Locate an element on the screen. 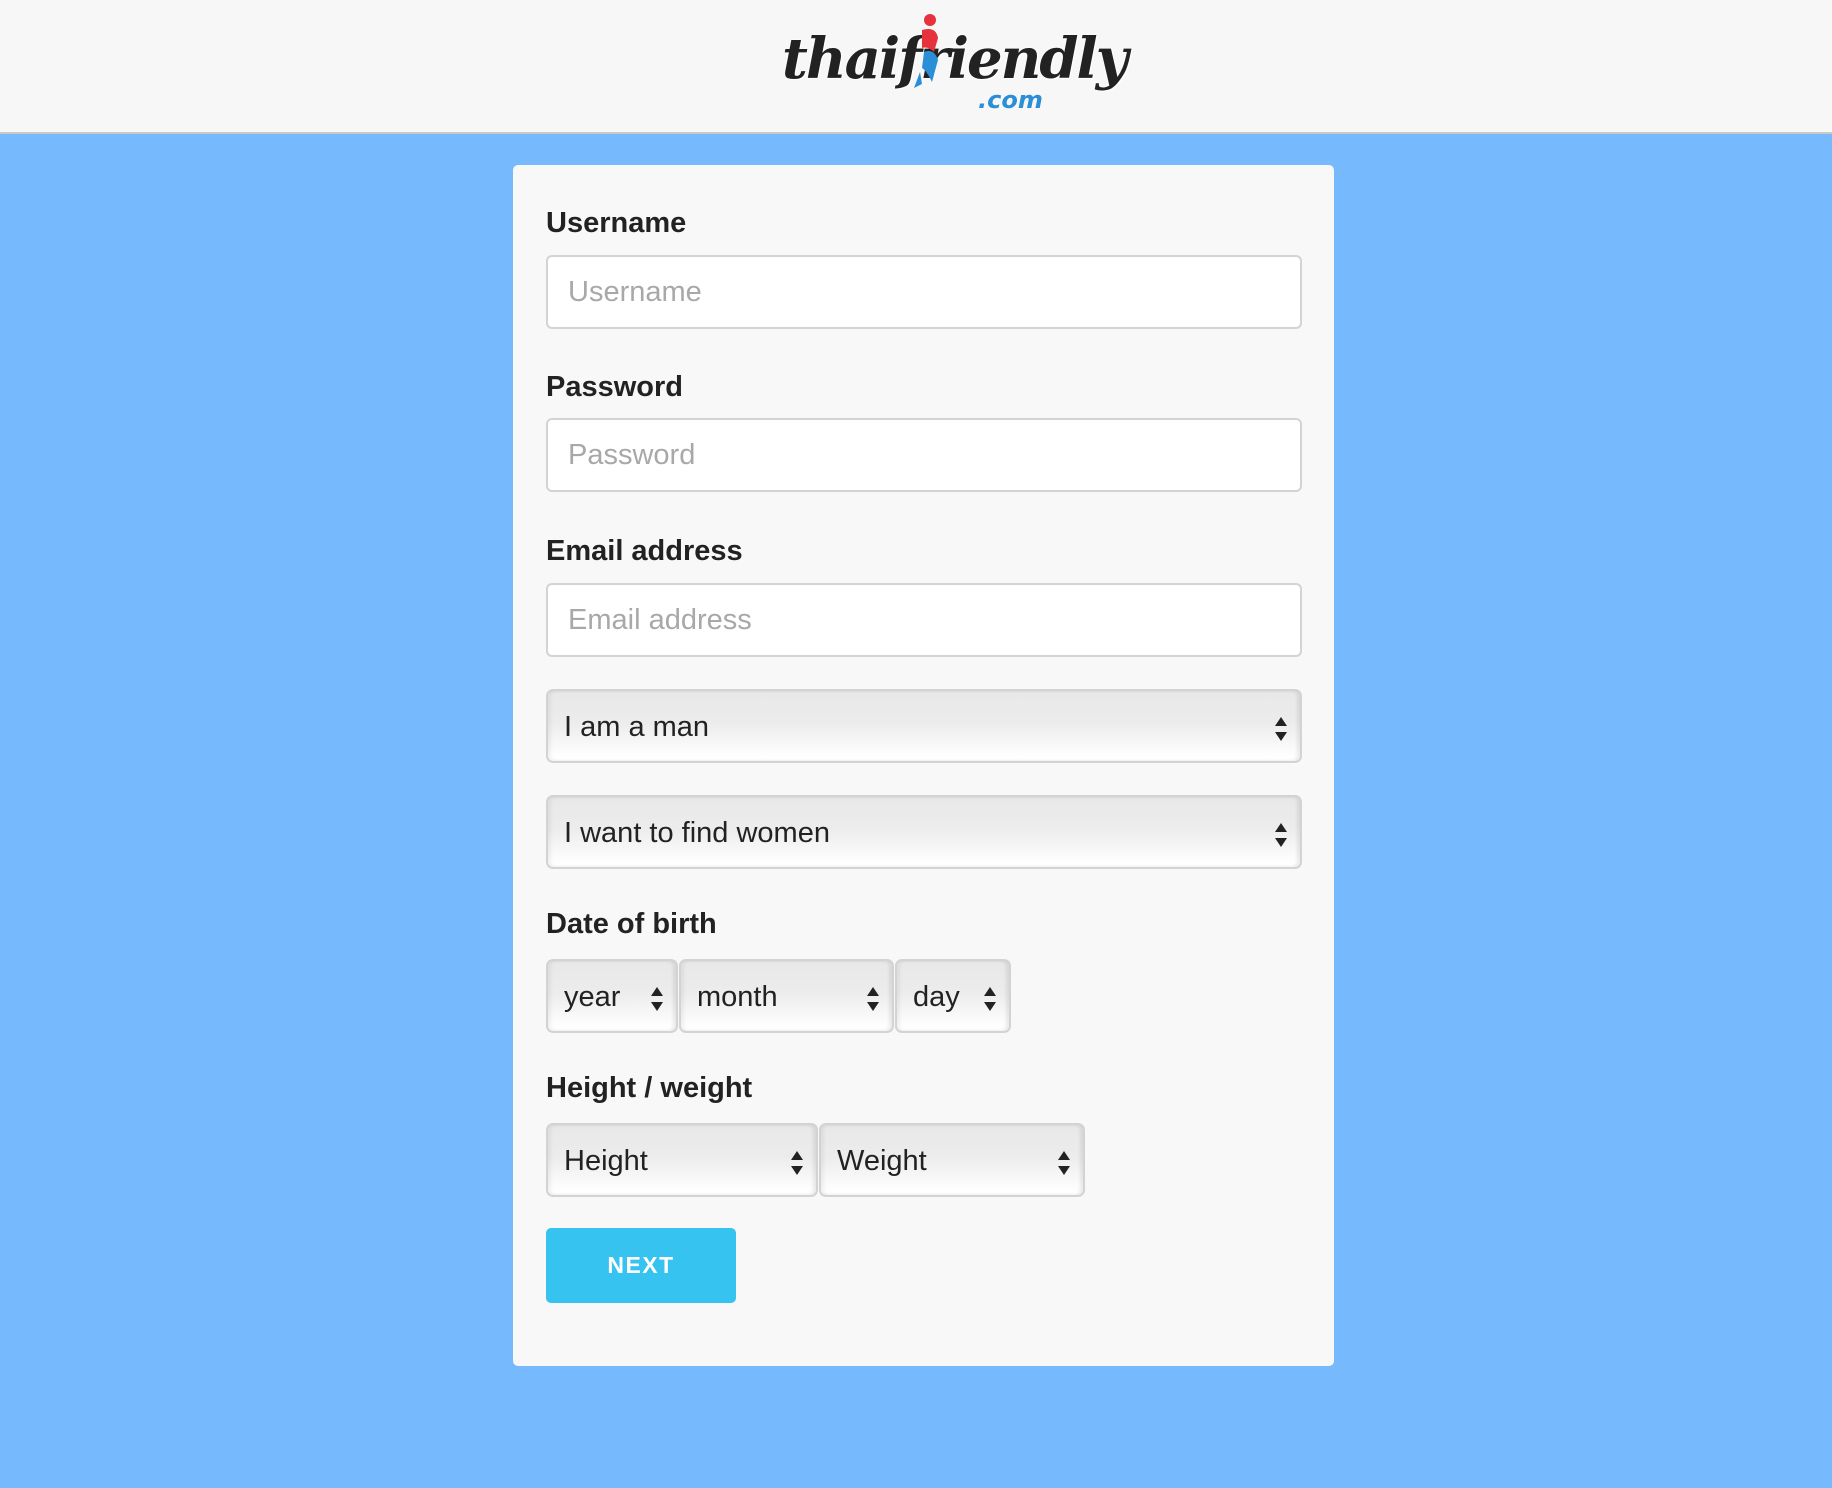 This screenshot has height=1488, width=1832. height-select: Height is located at coordinates (682, 1160).